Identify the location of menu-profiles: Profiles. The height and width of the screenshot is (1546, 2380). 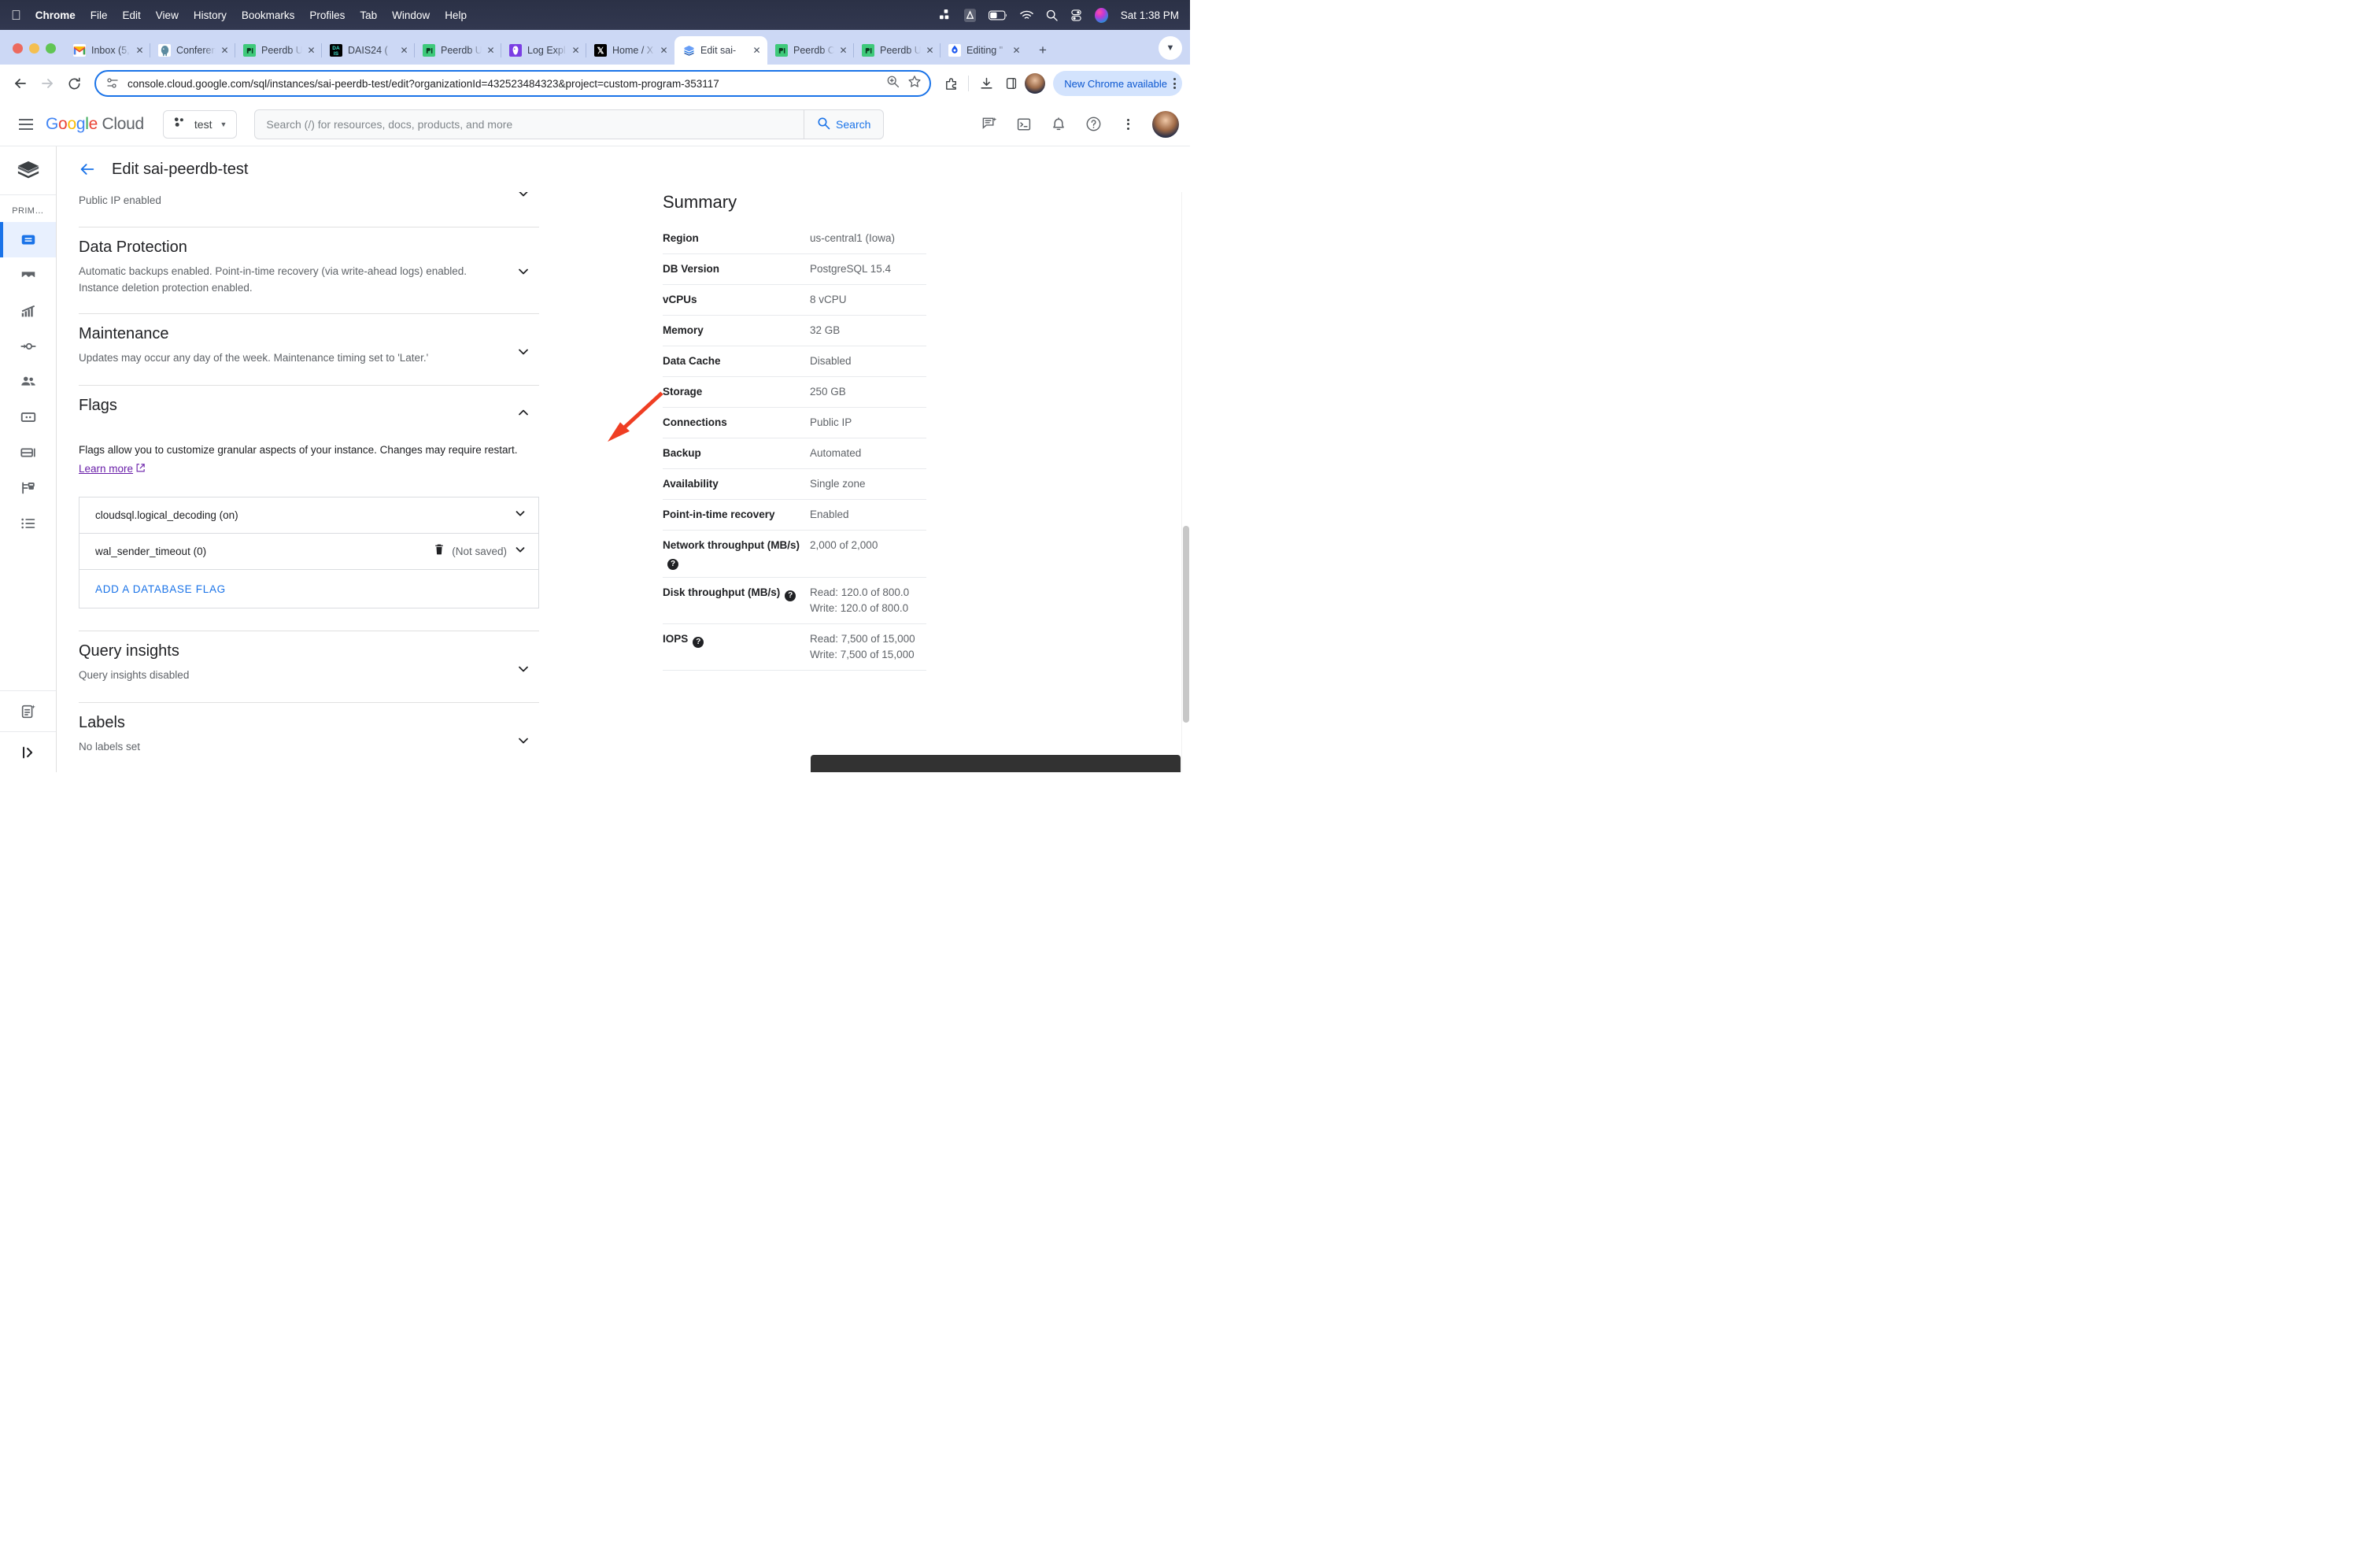
(327, 15).